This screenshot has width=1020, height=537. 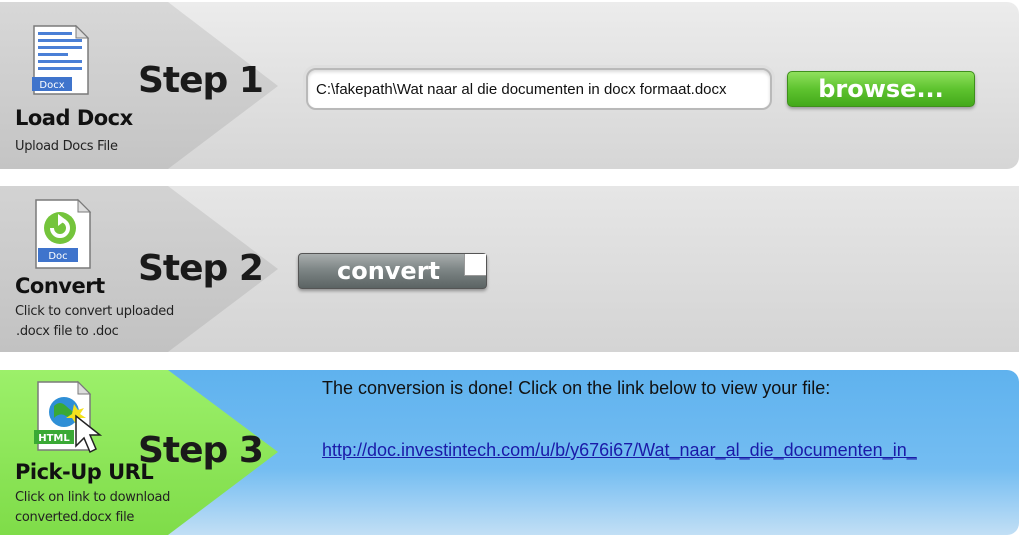 What do you see at coordinates (67, 331) in the screenshot?
I see `step2-subtitle-line2: .docx file to .doc` at bounding box center [67, 331].